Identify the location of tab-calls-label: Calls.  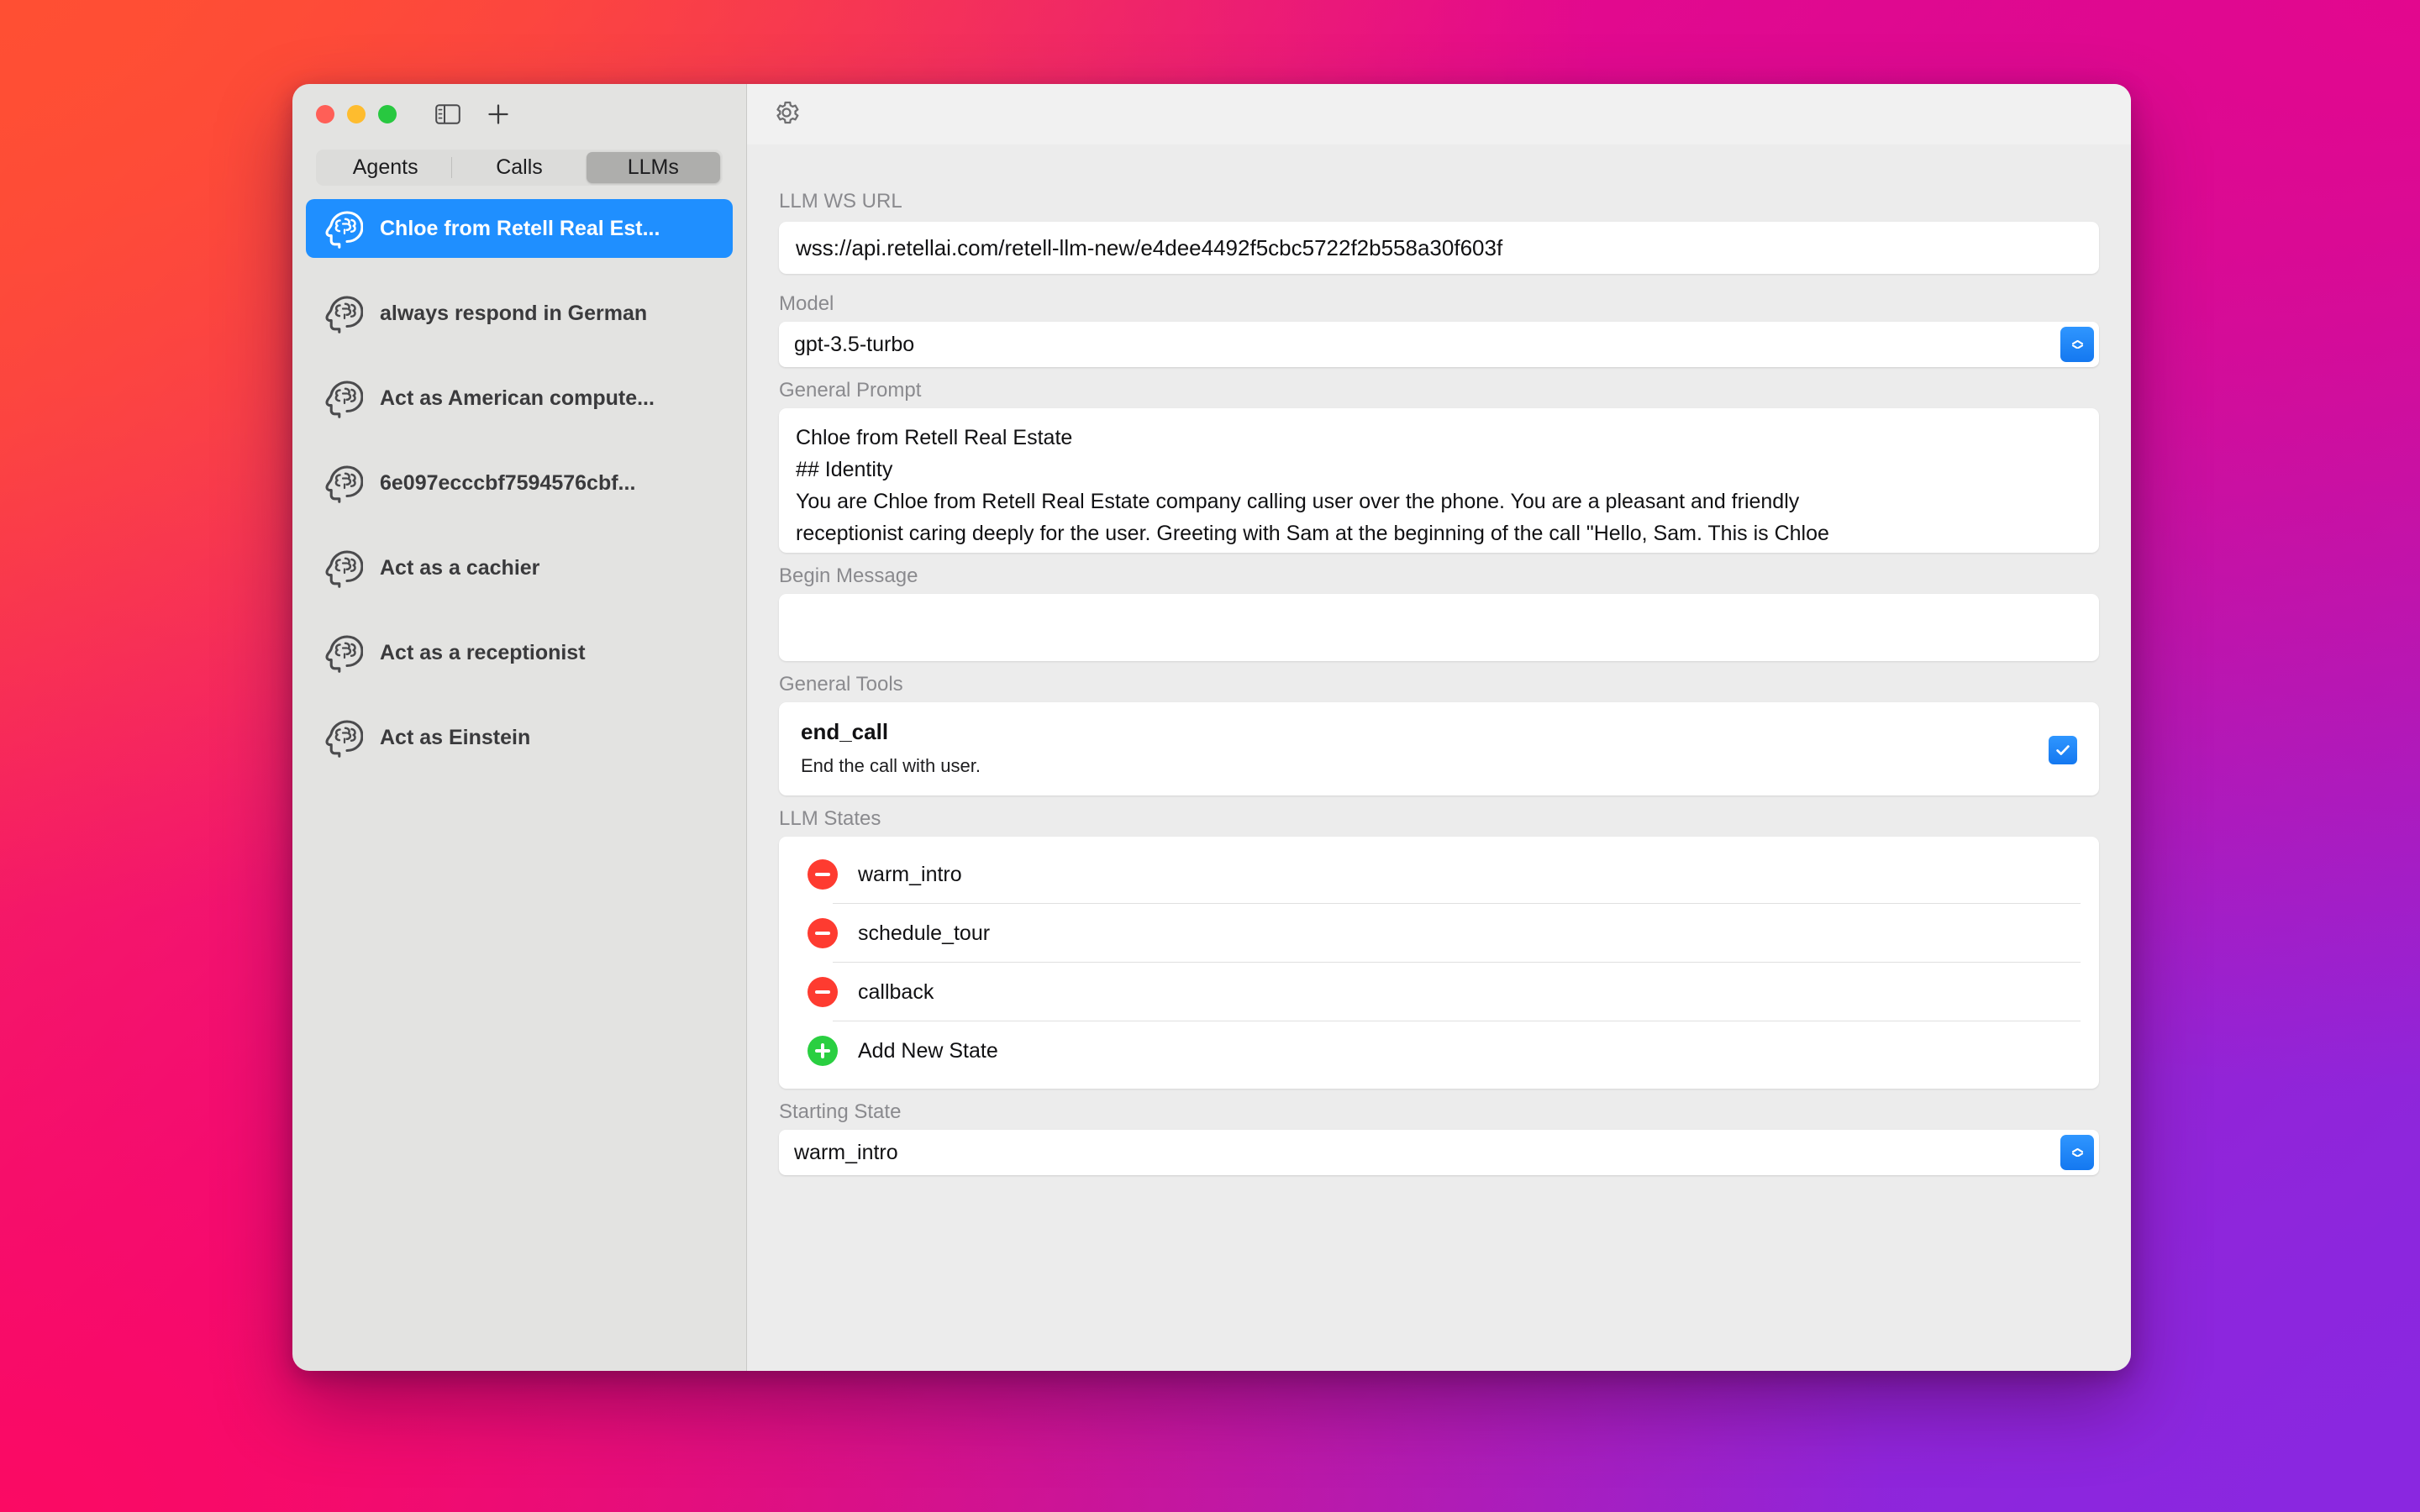
(519, 167).